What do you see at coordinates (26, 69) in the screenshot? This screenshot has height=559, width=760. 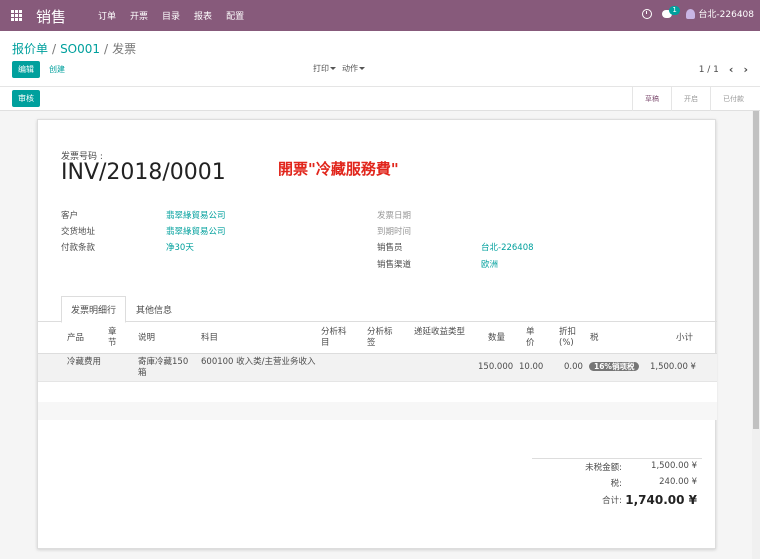 I see `edit-button: 编辑` at bounding box center [26, 69].